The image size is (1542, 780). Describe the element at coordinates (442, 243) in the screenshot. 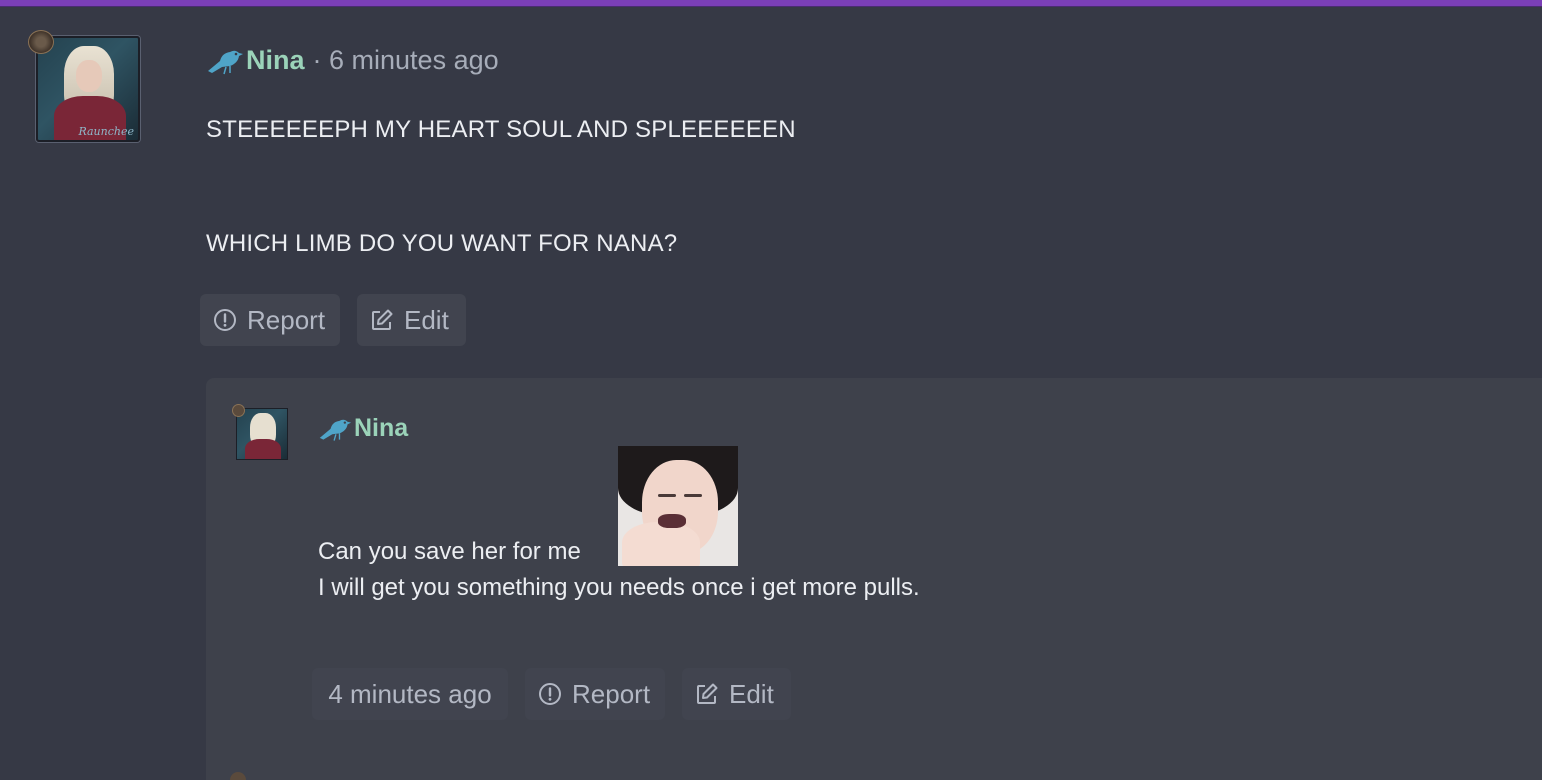

I see `comment-text-line-2: WHICH LIMB DO YOU WANT FOR NANA?` at that location.